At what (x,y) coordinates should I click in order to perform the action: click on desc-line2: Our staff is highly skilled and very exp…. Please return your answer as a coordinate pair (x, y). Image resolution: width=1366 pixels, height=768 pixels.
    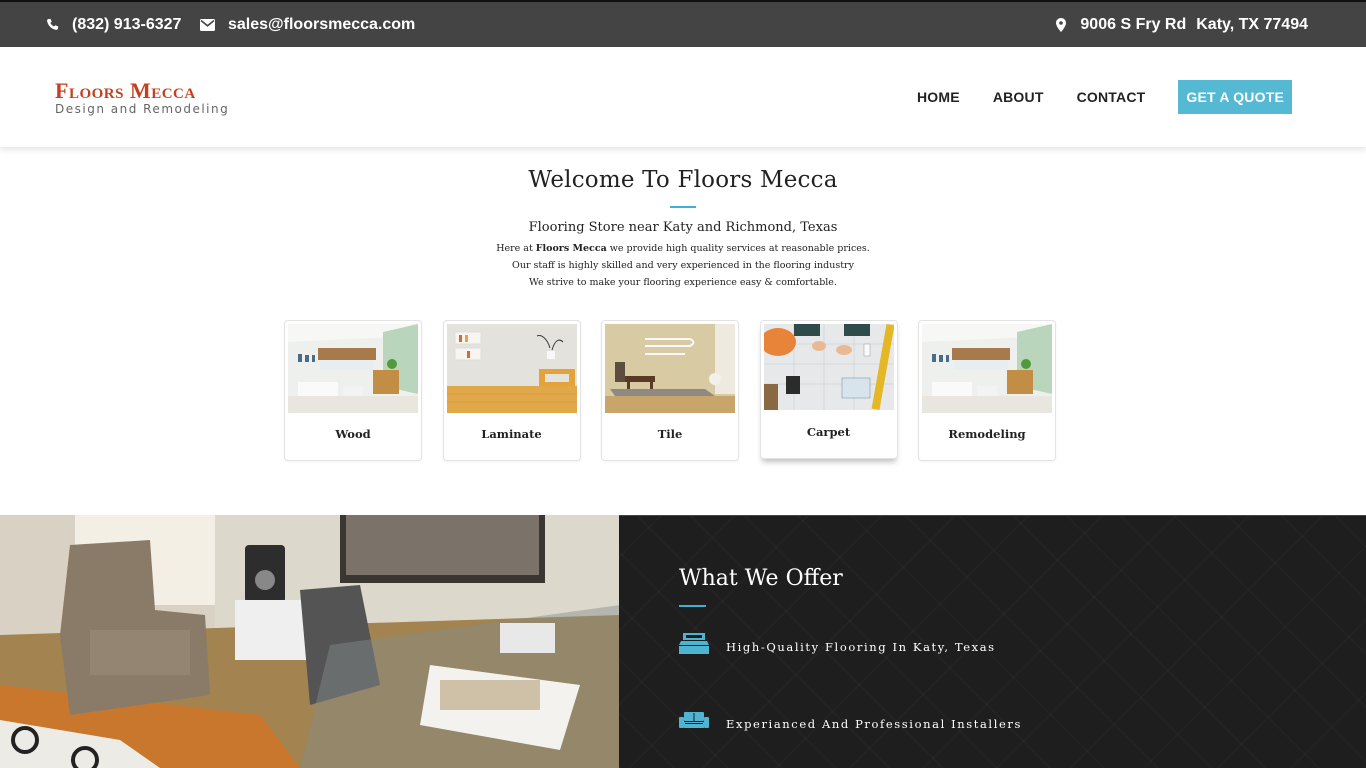
    Looking at the image, I should click on (683, 265).